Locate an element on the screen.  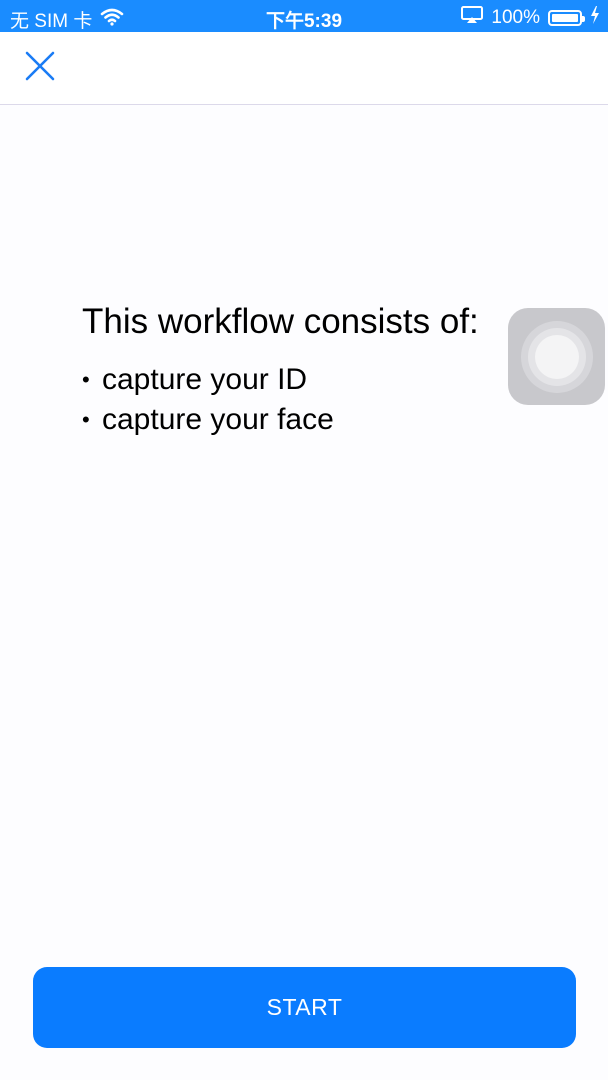
battery-icon is located at coordinates (566, 18).